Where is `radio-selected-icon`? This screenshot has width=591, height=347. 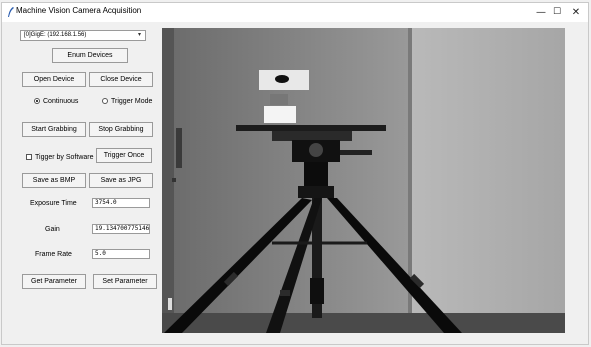
radio-selected-icon is located at coordinates (37, 101).